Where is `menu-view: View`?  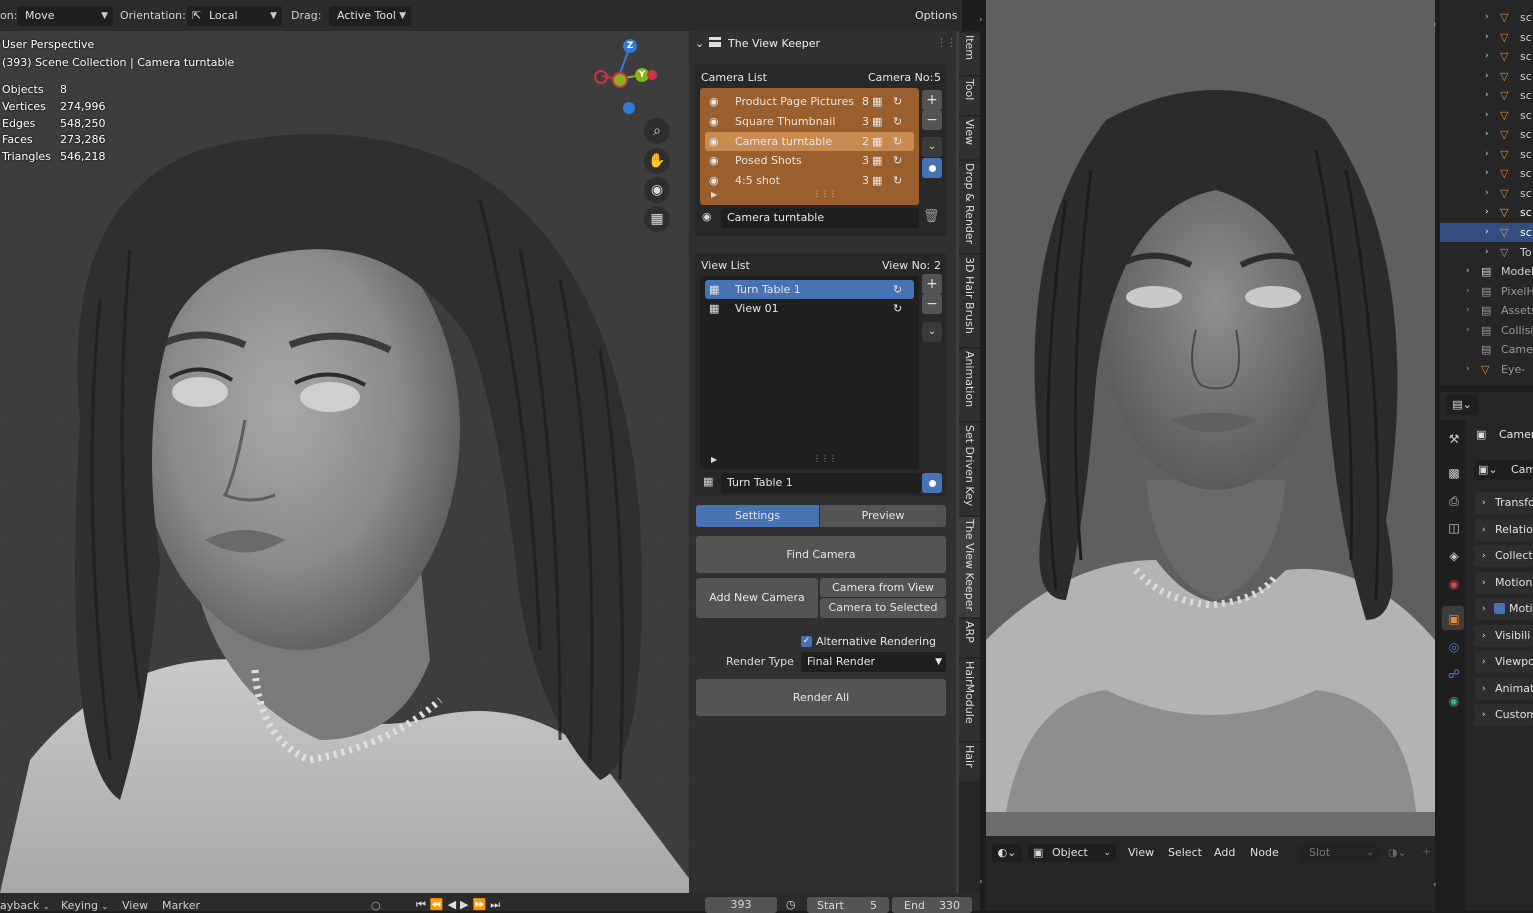 menu-view: View is located at coordinates (1141, 852).